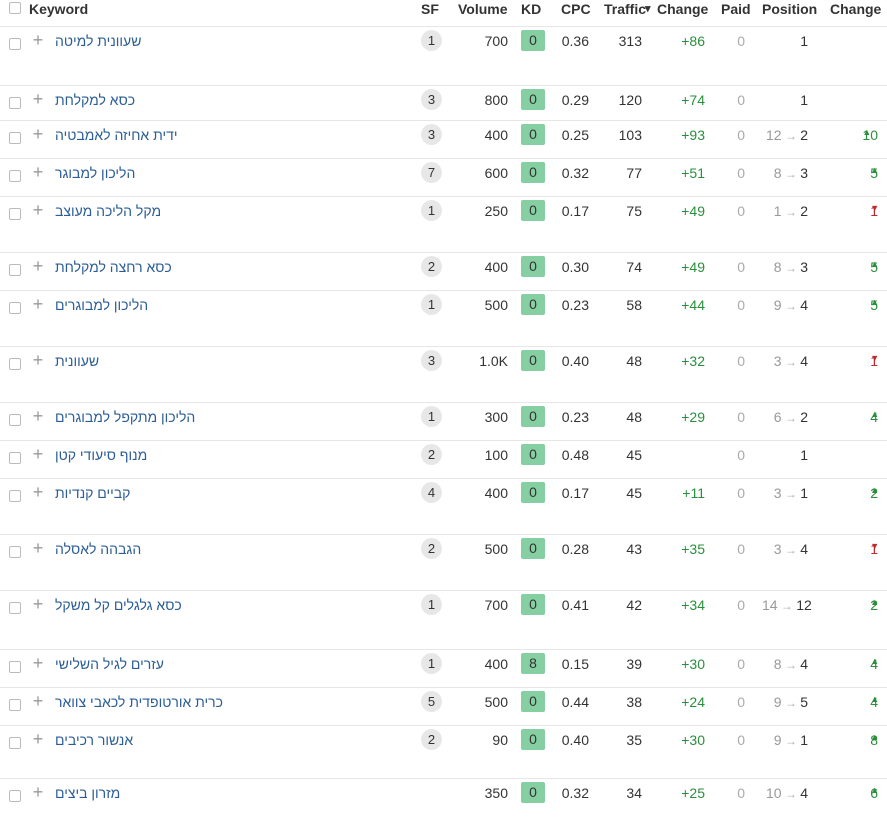 Image resolution: width=887 pixels, height=827 pixels. Describe the element at coordinates (531, 9) in the screenshot. I see `col-kd: KD` at that location.